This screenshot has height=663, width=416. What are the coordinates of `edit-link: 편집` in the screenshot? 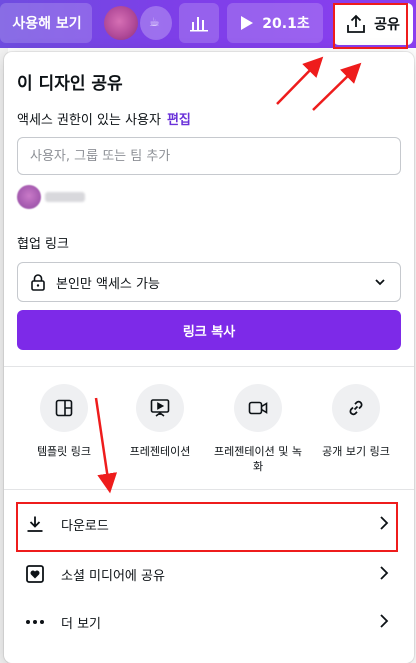 It's located at (179, 118).